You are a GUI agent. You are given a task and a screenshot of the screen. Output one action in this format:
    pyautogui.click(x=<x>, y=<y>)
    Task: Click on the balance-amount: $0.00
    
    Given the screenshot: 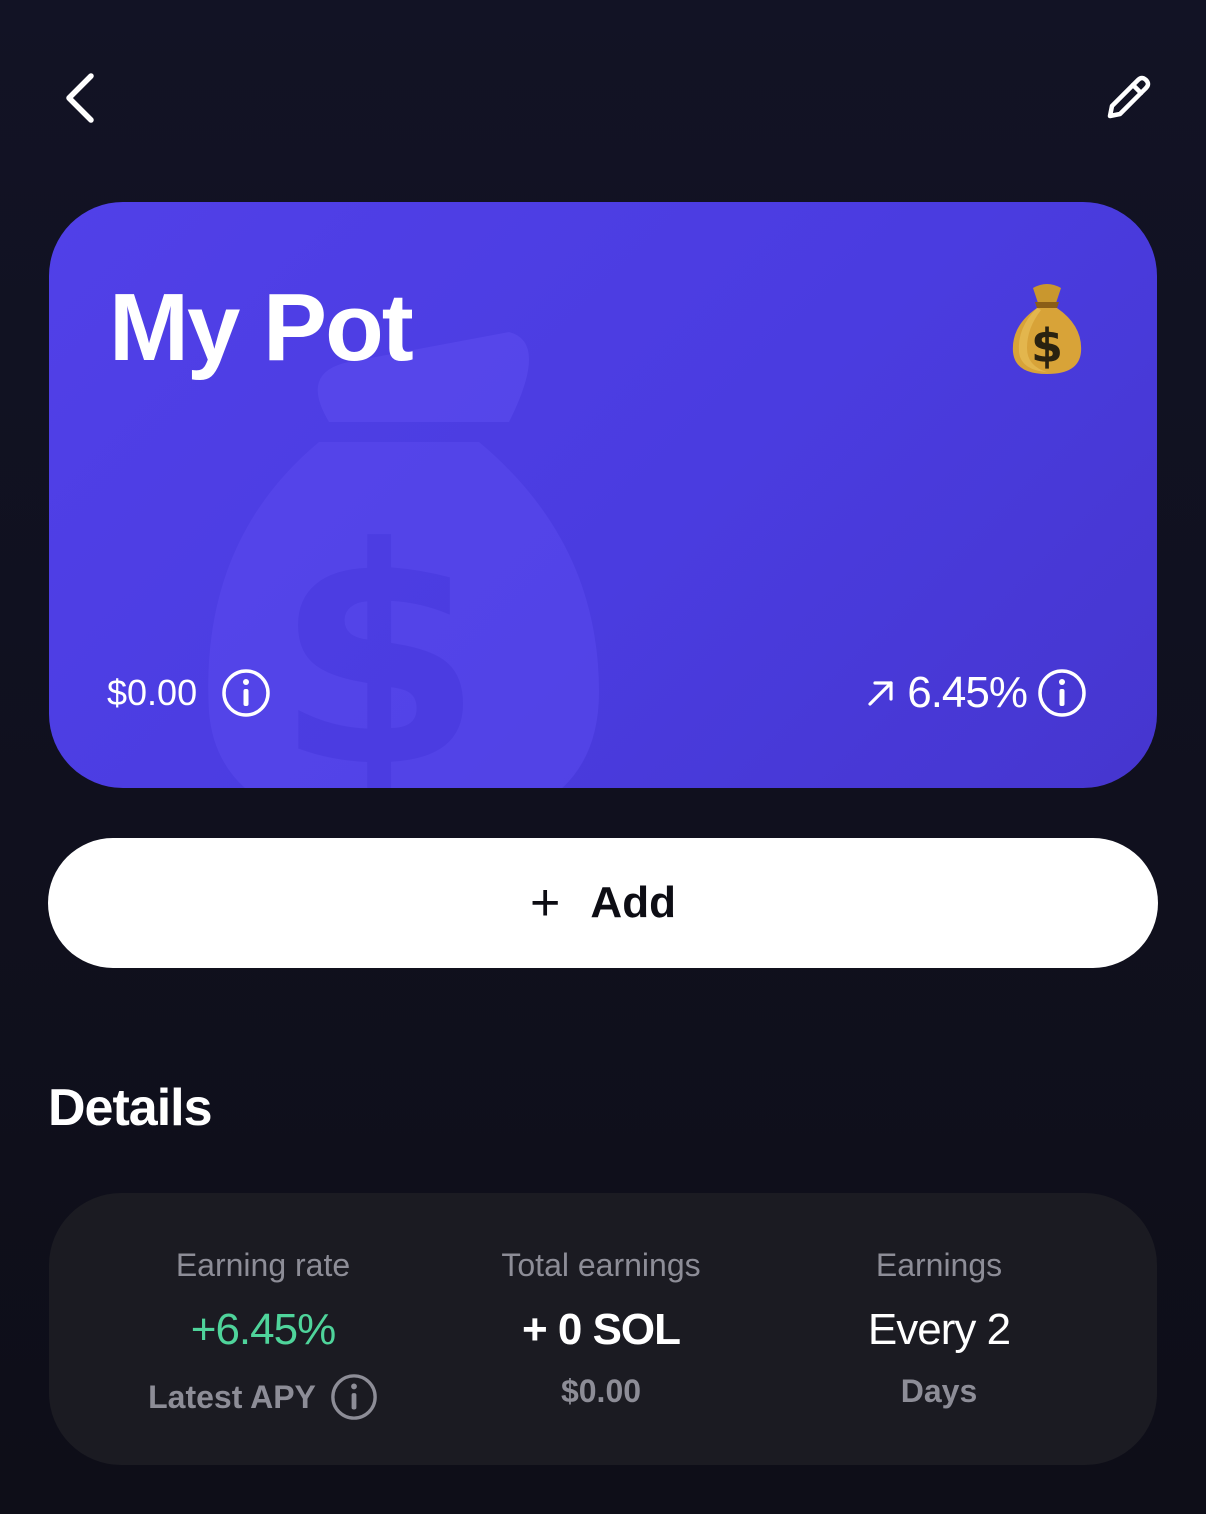 What is the action you would take?
    pyautogui.click(x=152, y=692)
    